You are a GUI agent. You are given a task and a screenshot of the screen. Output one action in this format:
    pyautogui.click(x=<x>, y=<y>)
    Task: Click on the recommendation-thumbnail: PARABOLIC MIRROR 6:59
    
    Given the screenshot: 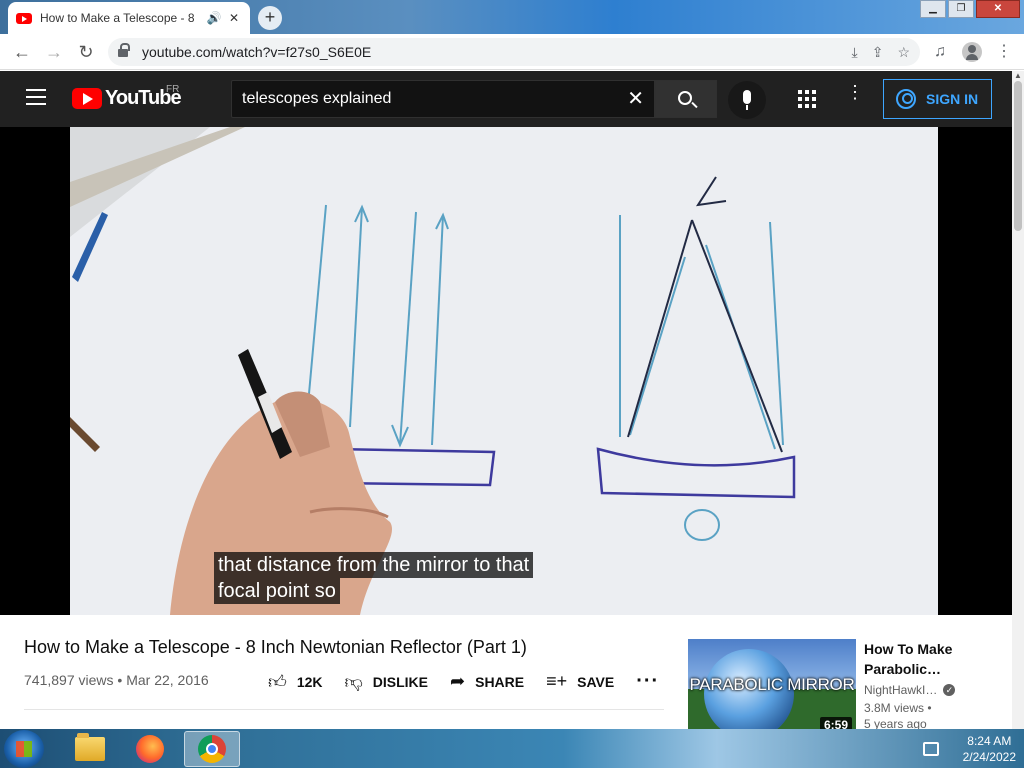 What is the action you would take?
    pyautogui.click(x=772, y=686)
    